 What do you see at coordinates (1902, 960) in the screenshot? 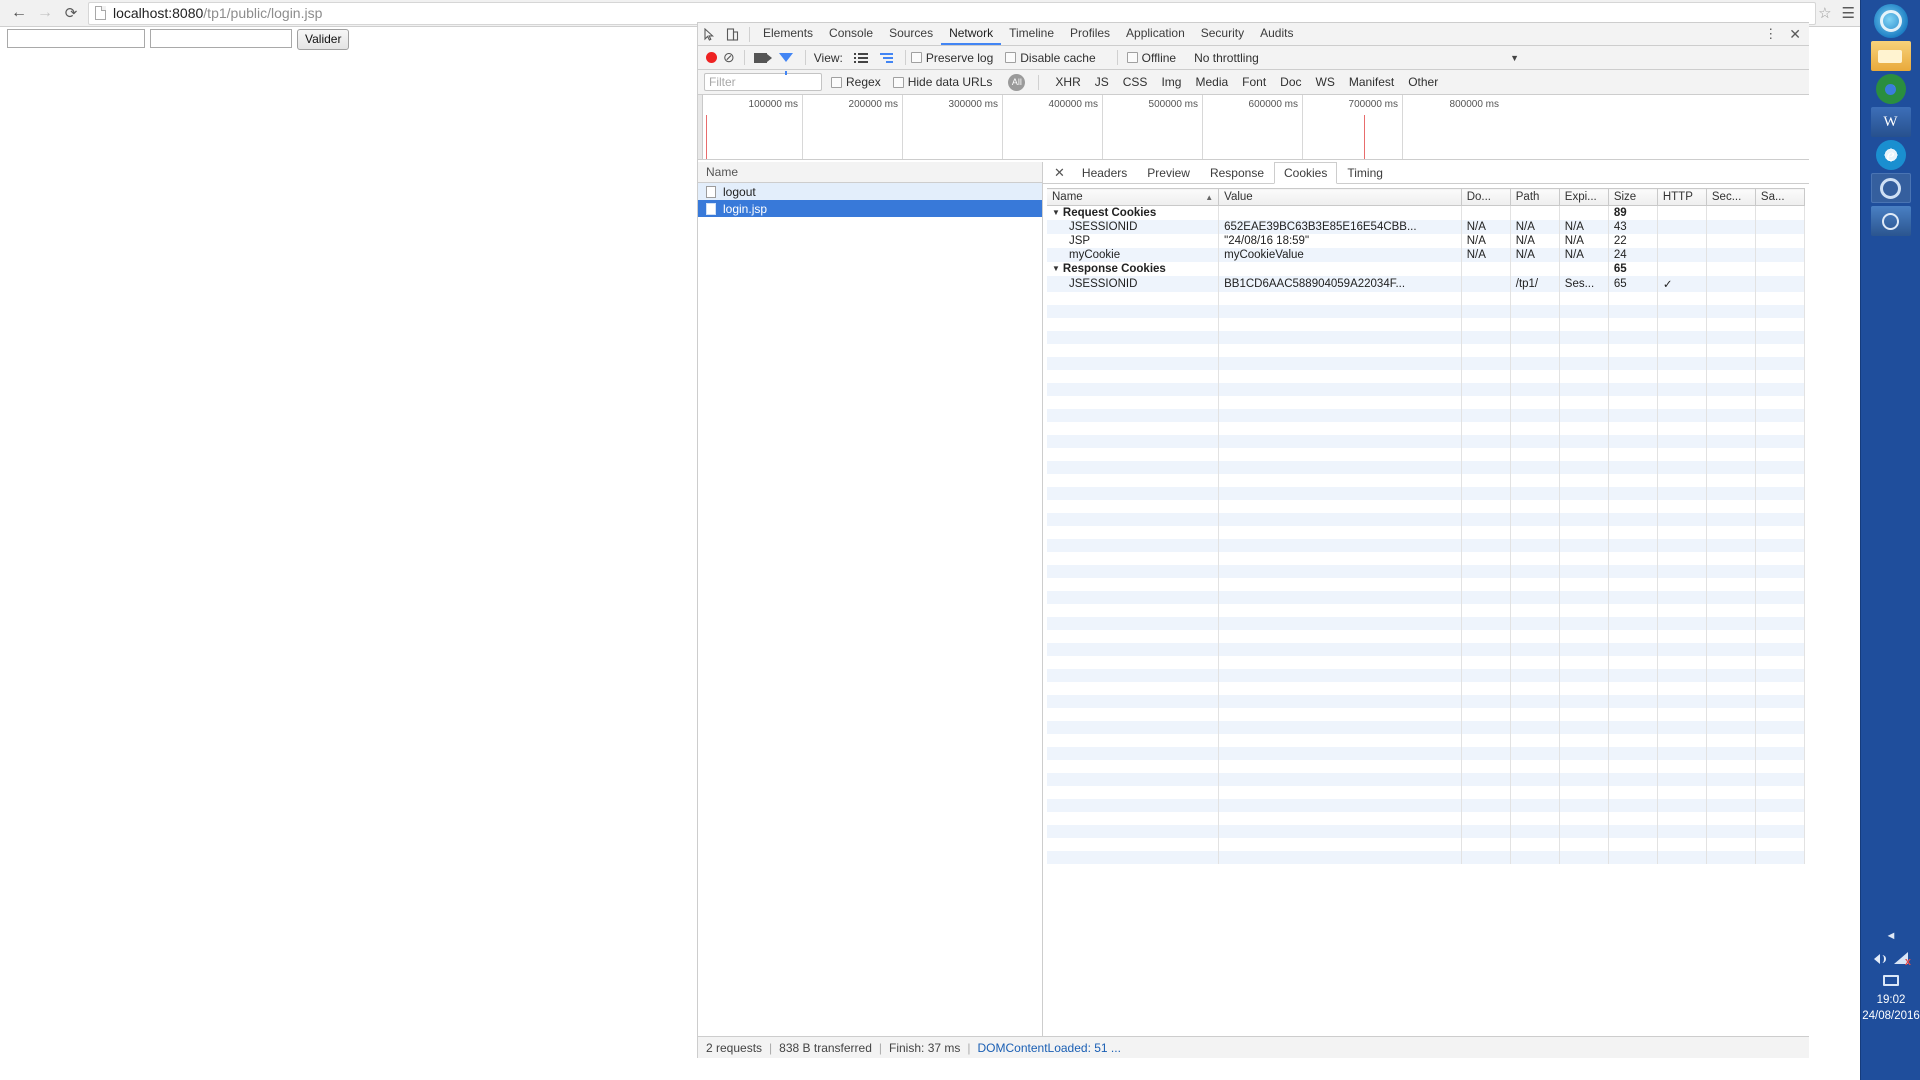
I see `network-error-icon: x` at bounding box center [1902, 960].